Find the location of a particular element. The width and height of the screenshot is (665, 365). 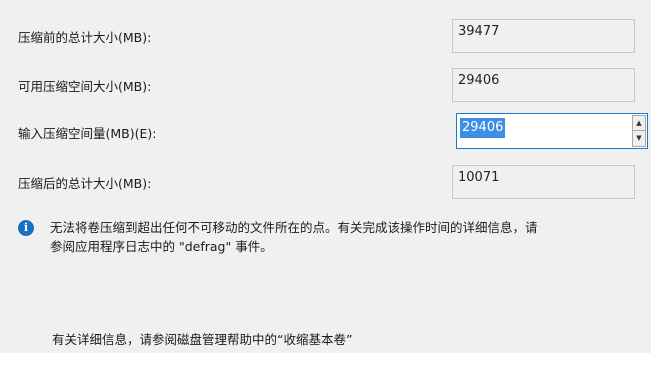

spin-down-button: ▼ is located at coordinates (639, 139).